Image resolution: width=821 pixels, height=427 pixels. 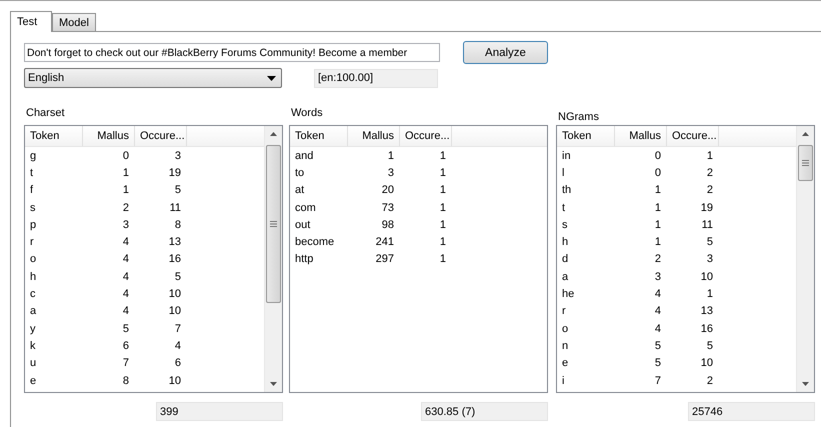 What do you see at coordinates (31, 190) in the screenshot?
I see `table-cell-text: f` at bounding box center [31, 190].